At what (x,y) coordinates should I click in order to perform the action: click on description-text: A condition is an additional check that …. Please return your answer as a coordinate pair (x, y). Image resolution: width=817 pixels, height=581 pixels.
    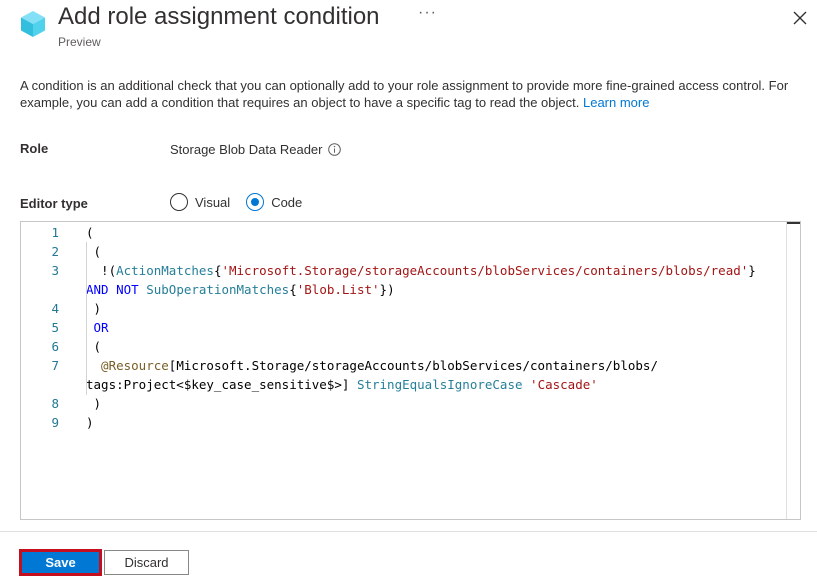
    Looking at the image, I should click on (404, 94).